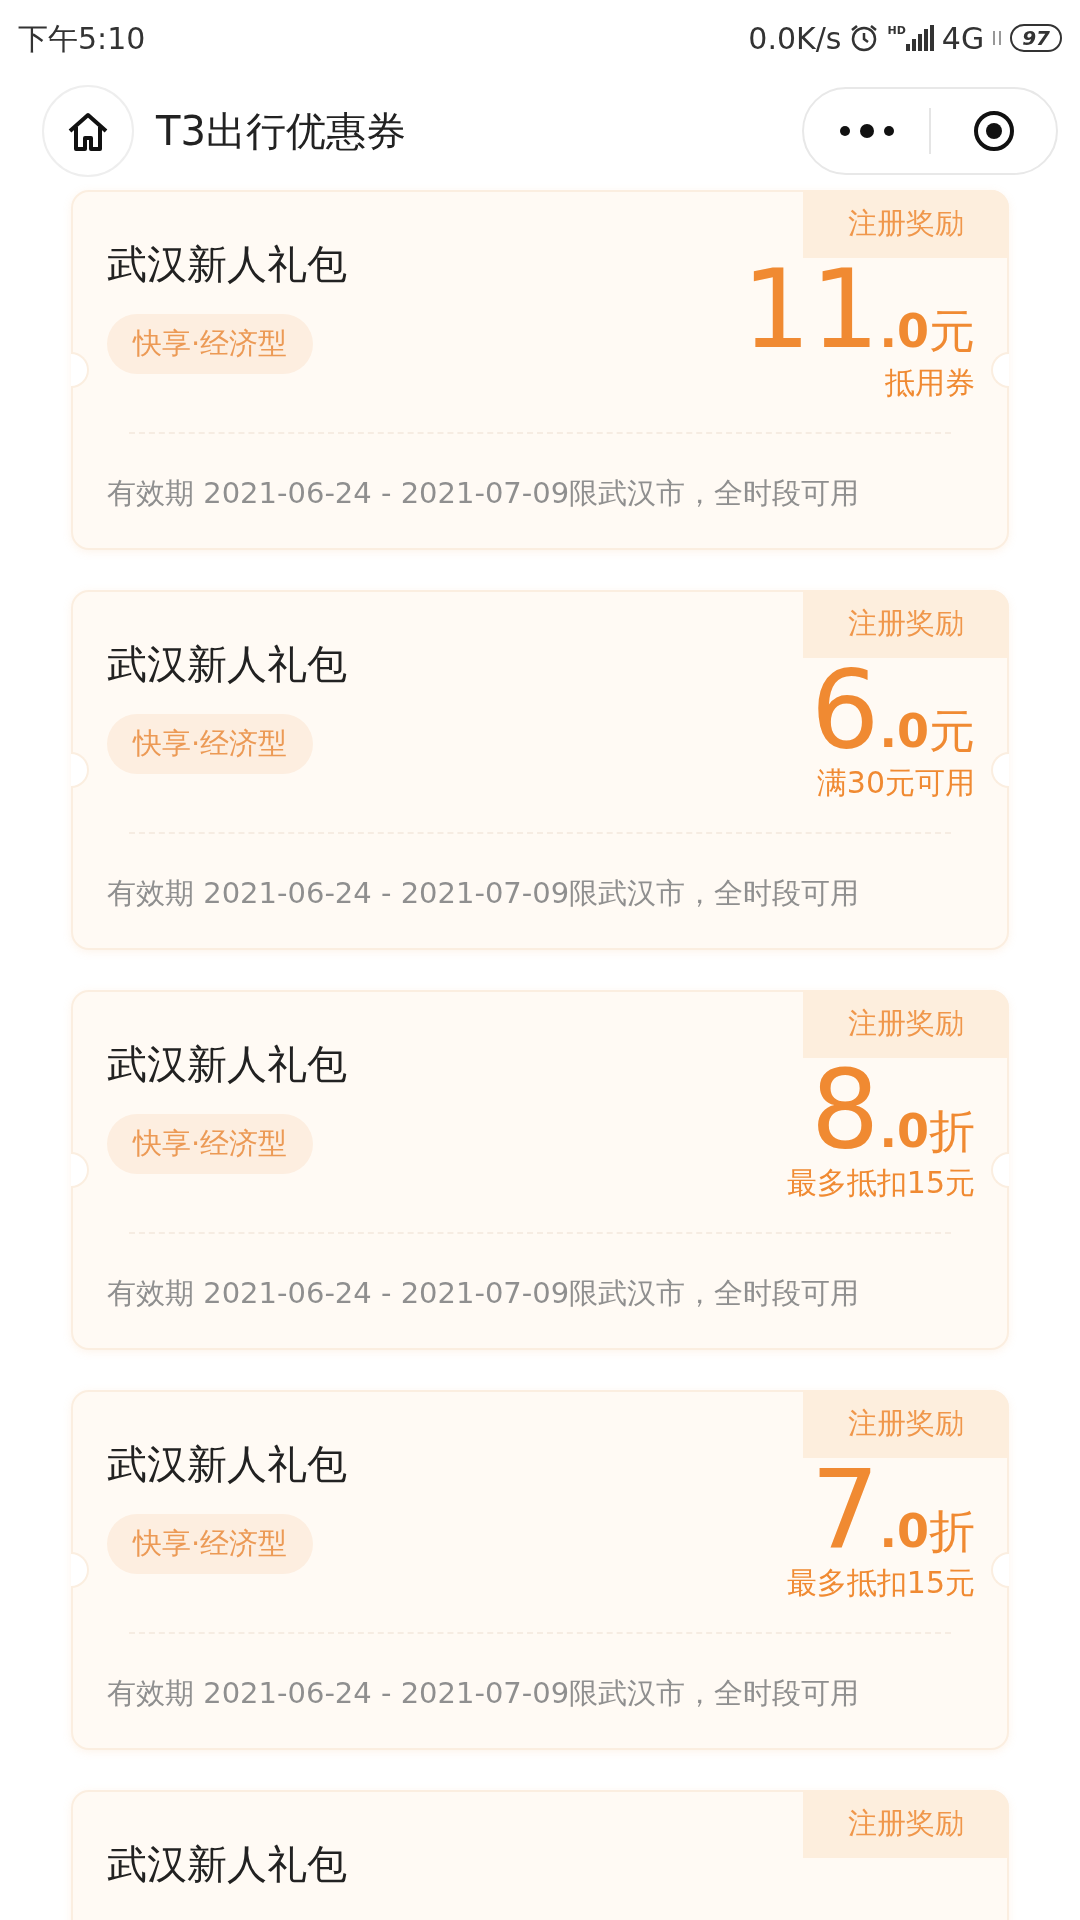 The image size is (1080, 1920). I want to click on network-speed: 0.0K/s, so click(795, 38).